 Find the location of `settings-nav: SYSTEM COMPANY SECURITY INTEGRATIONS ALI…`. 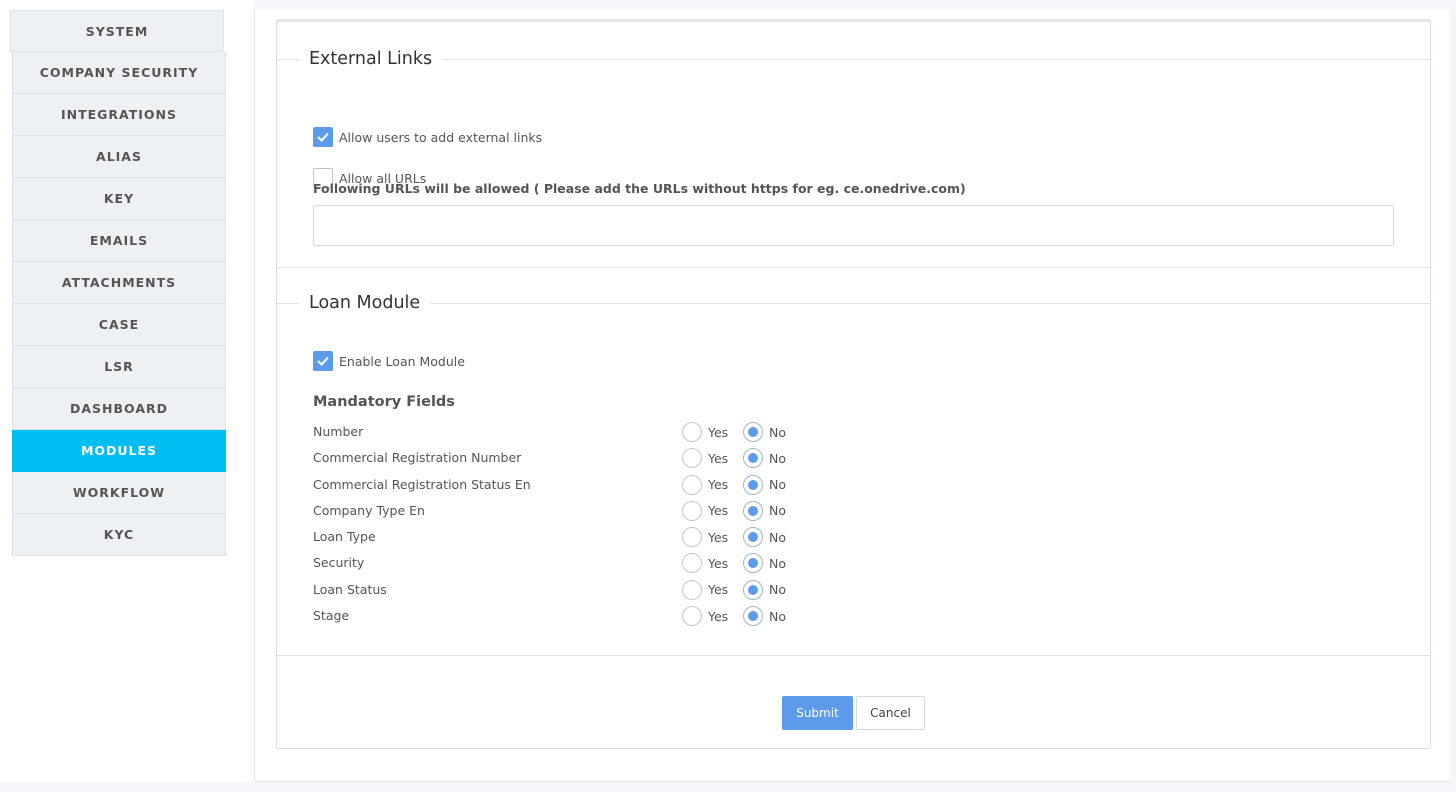

settings-nav: SYSTEM COMPANY SECURITY INTEGRATIONS ALI… is located at coordinates (118, 283).